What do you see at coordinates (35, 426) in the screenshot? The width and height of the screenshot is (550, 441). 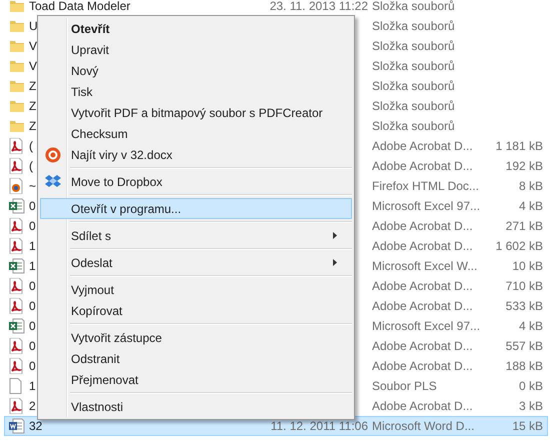 I see `file-name: 32` at bounding box center [35, 426].